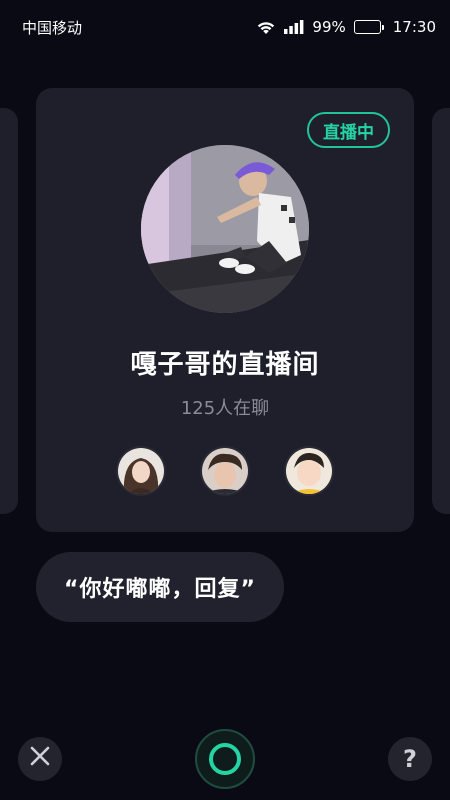 The image size is (450, 800). I want to click on close-icon, so click(40, 759).